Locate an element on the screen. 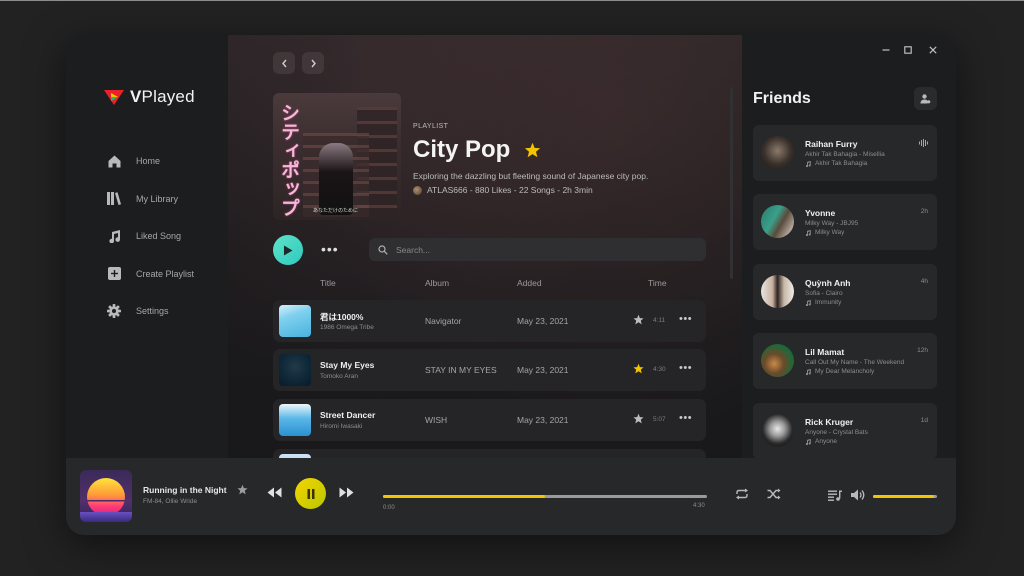  close-button is located at coordinates (933, 50).